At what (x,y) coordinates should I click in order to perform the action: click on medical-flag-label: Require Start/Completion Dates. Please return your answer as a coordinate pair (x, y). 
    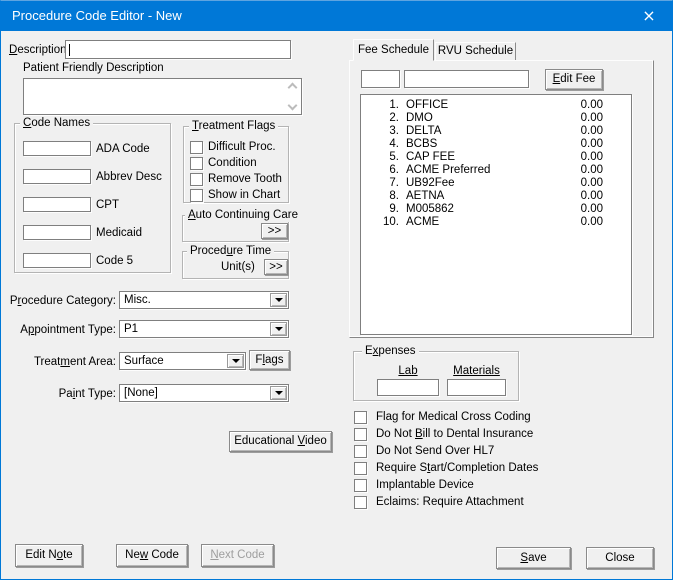
    Looking at the image, I should click on (457, 468).